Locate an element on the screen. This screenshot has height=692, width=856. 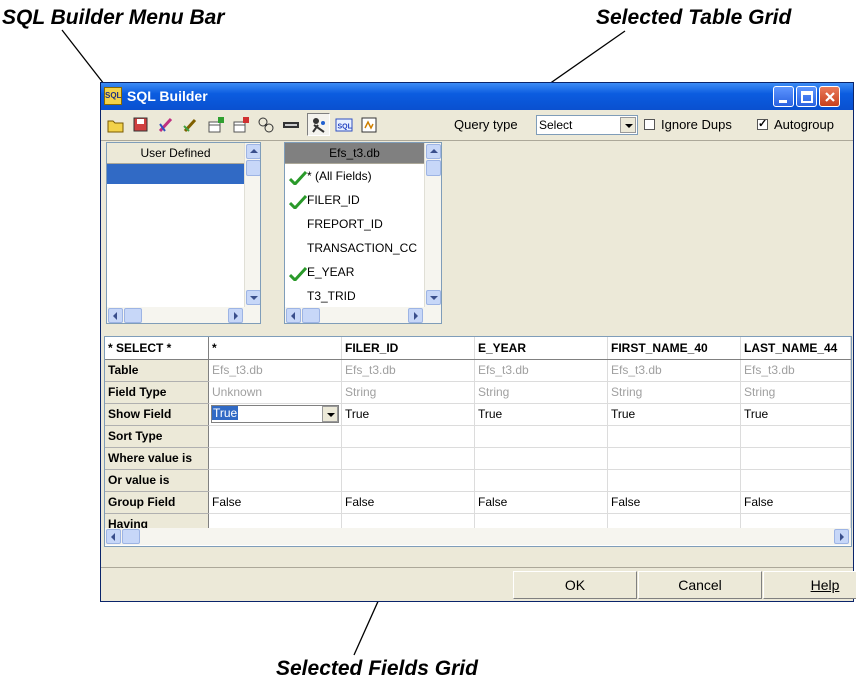
grid-column-header: FIRST_NAME_40 is located at coordinates (674, 348).